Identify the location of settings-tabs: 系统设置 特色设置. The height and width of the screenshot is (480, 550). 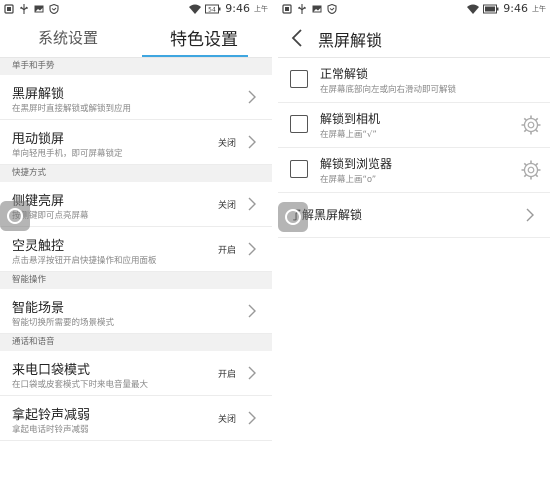
(136, 38).